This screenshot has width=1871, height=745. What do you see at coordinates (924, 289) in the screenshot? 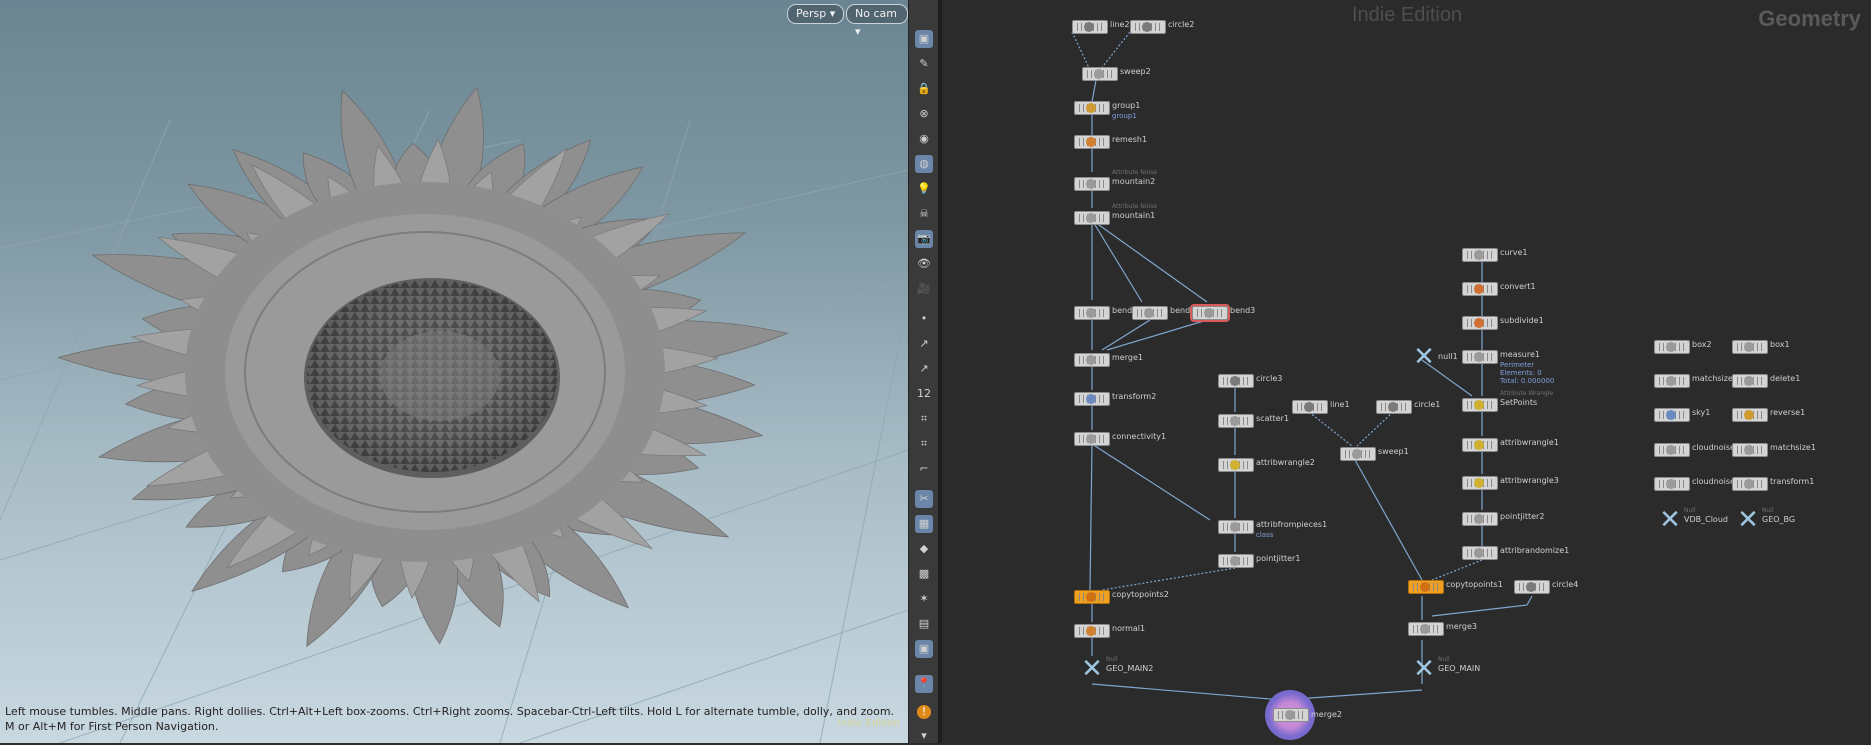
I see `record-icon: 🎥` at bounding box center [924, 289].